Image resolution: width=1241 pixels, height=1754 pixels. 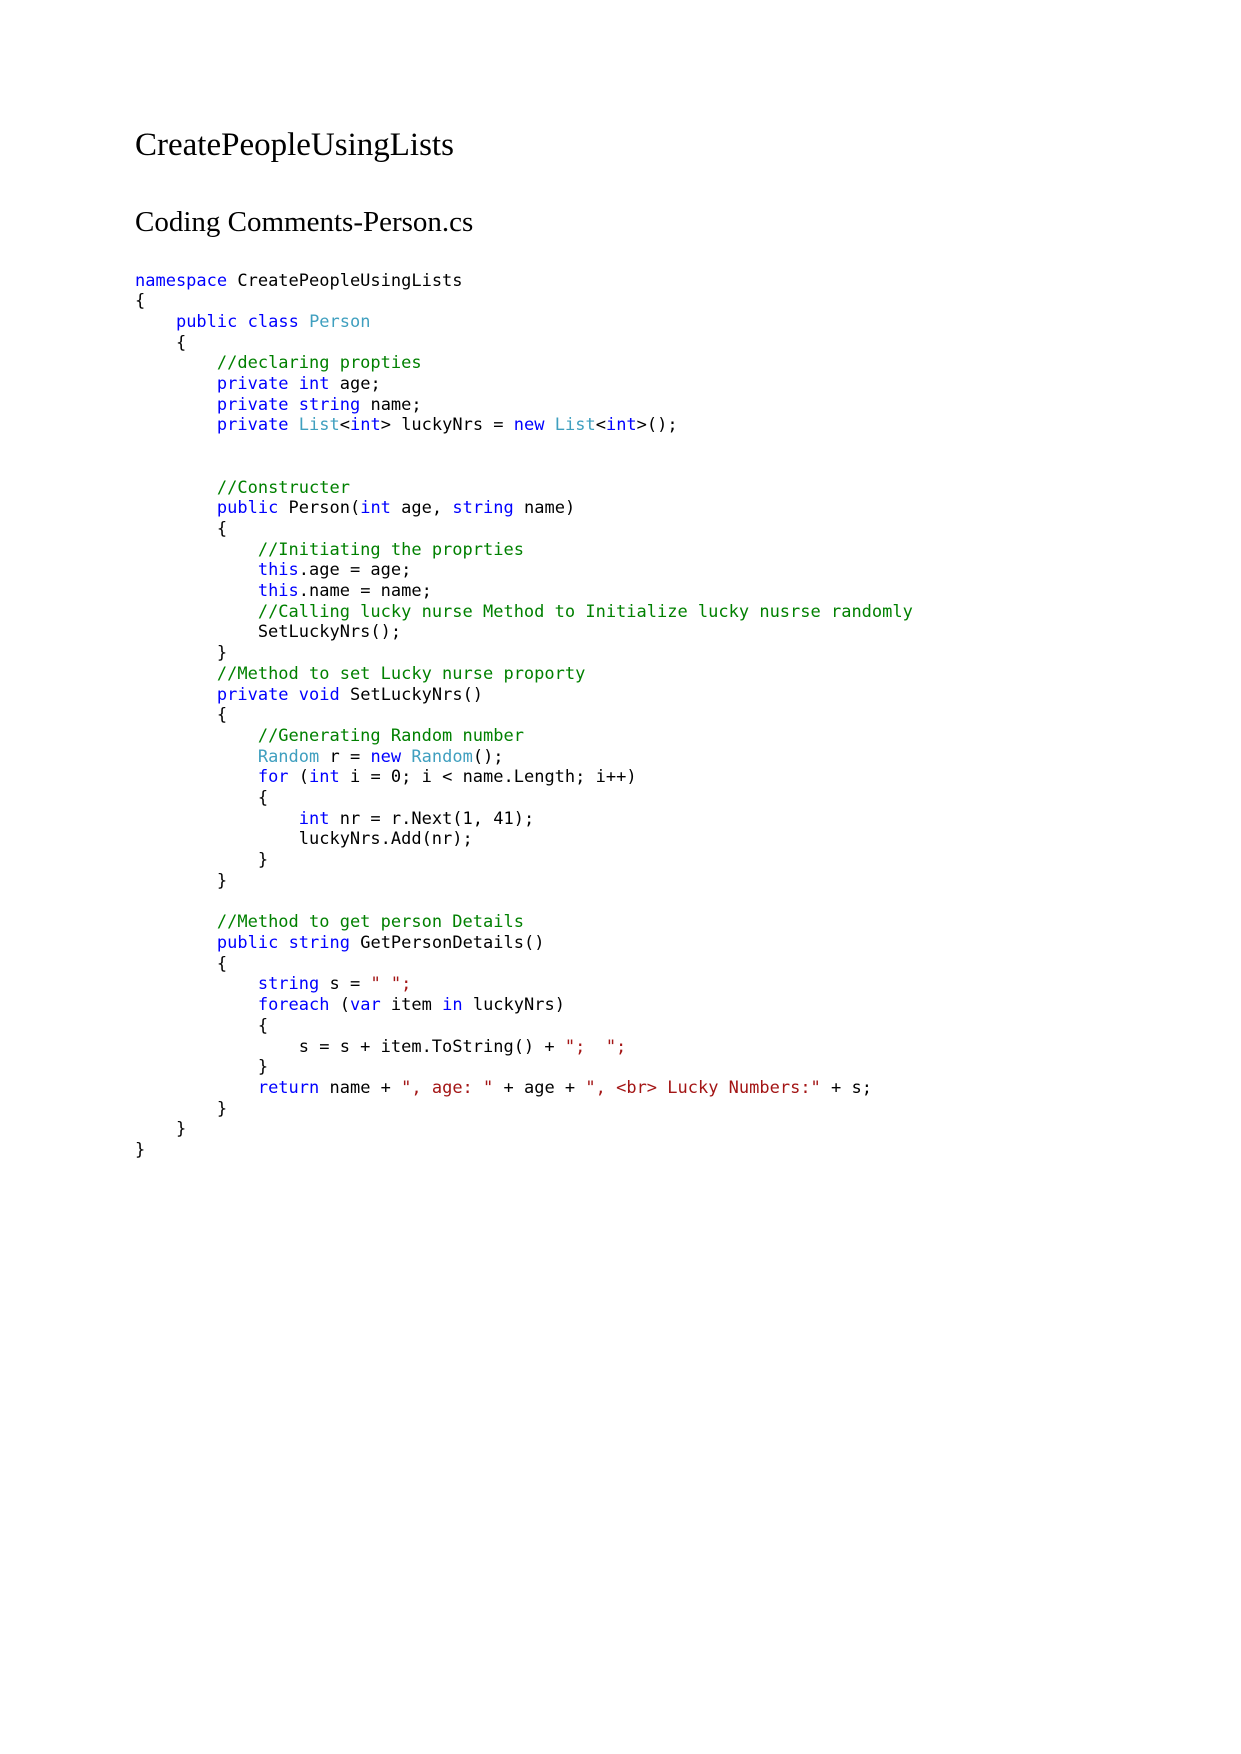 I want to click on code-token-pln: name +, so click(x=360, y=1087).